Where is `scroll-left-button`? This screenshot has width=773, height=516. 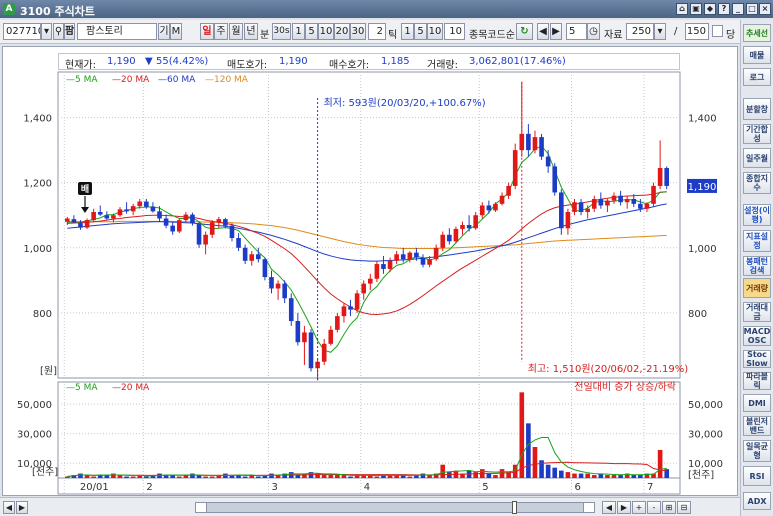
scroll-left-button is located at coordinates (201, 507).